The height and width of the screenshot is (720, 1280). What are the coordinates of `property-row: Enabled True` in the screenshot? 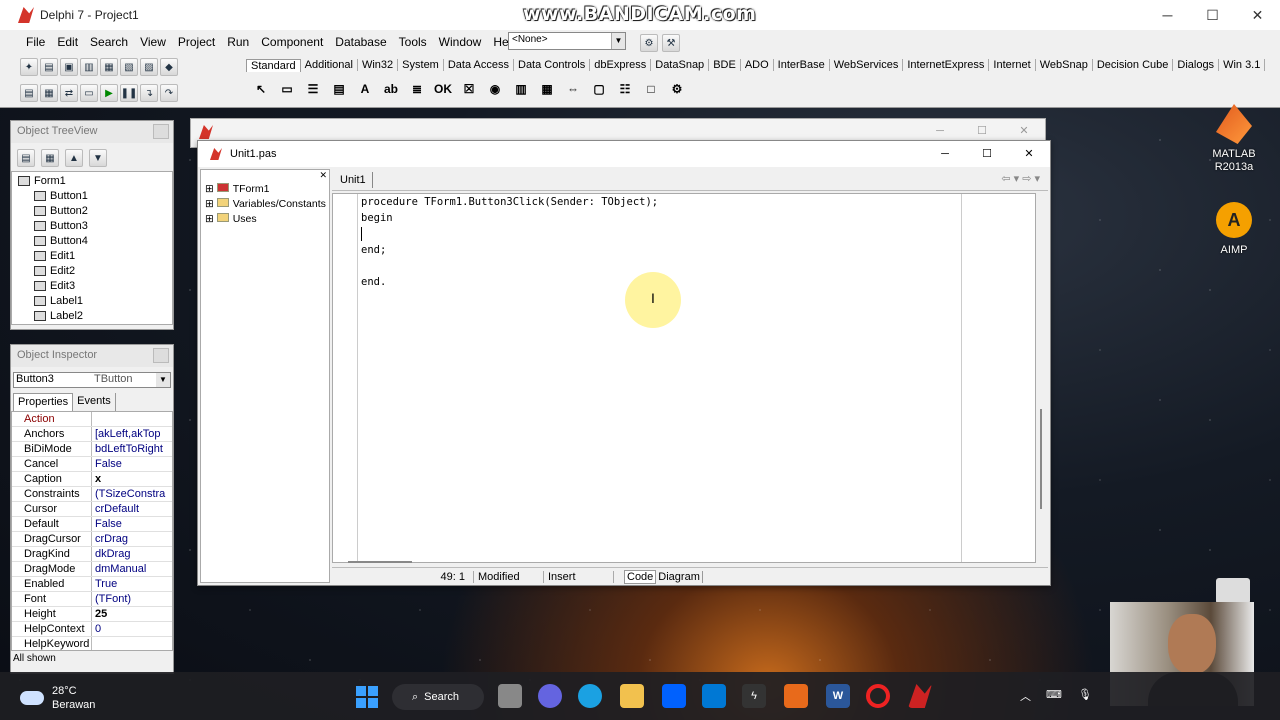 It's located at (92, 584).